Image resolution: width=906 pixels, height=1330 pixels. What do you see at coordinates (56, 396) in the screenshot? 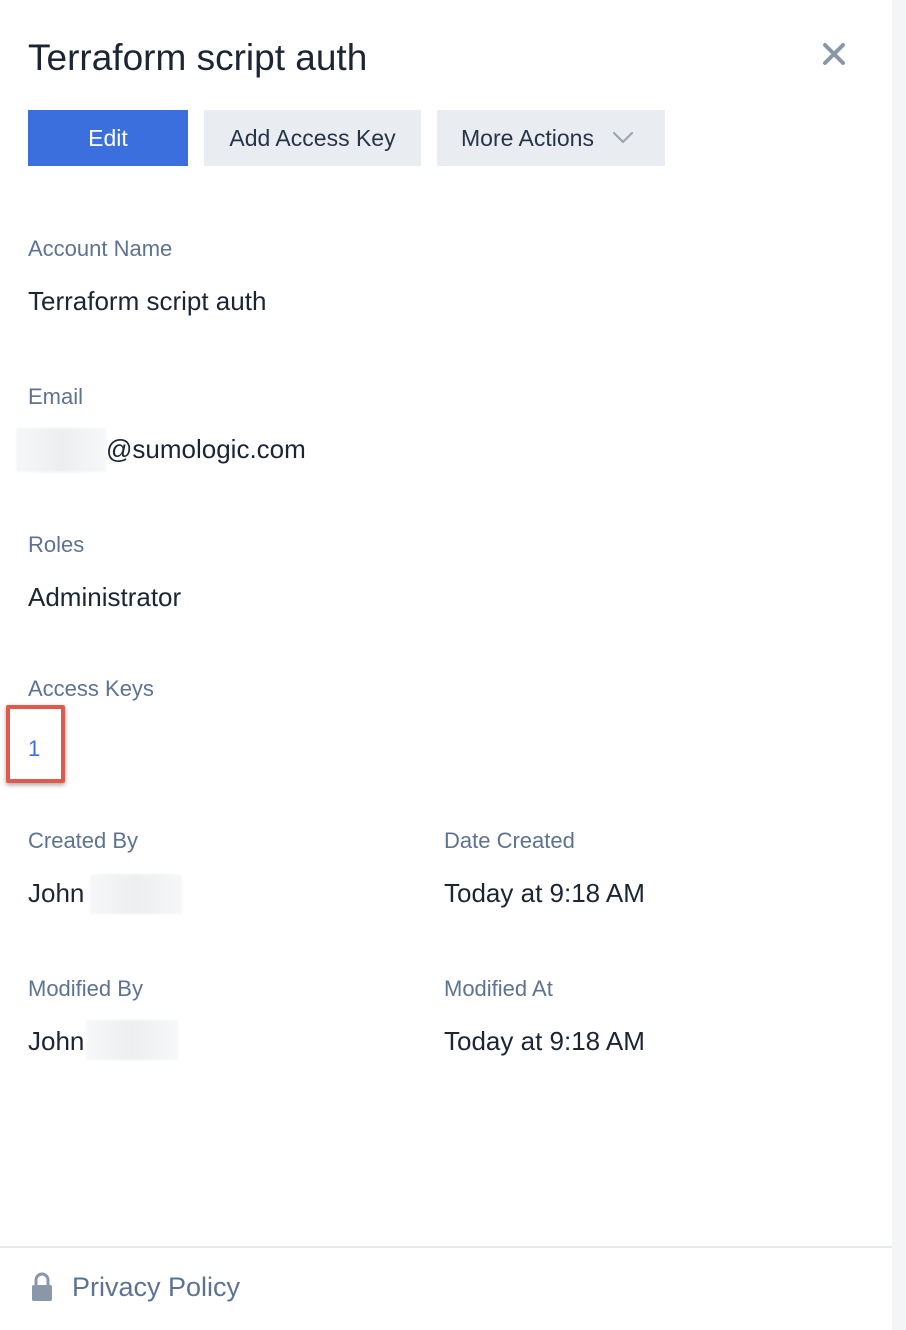
I see `email-label: Email` at bounding box center [56, 396].